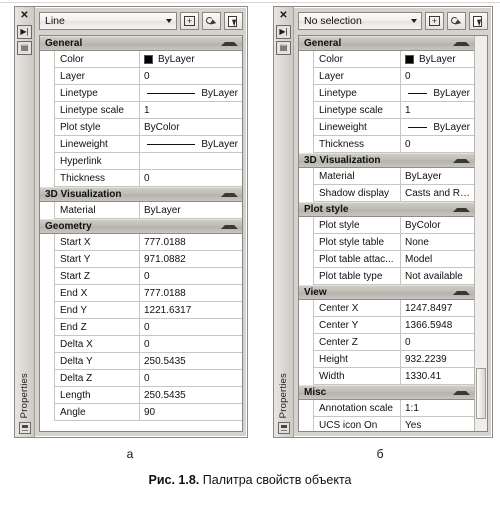 This screenshot has width=500, height=512. I want to click on property-value: 971.0882, so click(191, 259).